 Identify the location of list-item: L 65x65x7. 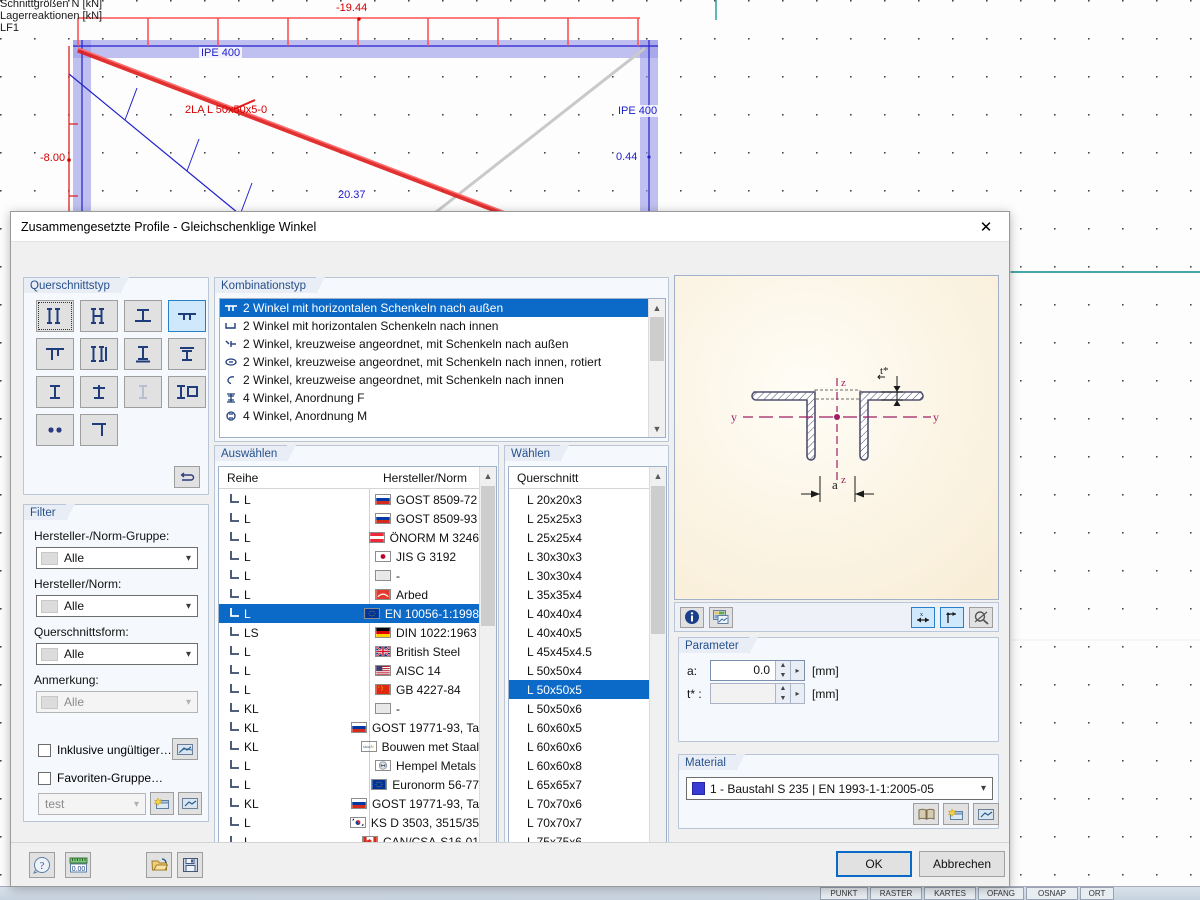
(579, 784).